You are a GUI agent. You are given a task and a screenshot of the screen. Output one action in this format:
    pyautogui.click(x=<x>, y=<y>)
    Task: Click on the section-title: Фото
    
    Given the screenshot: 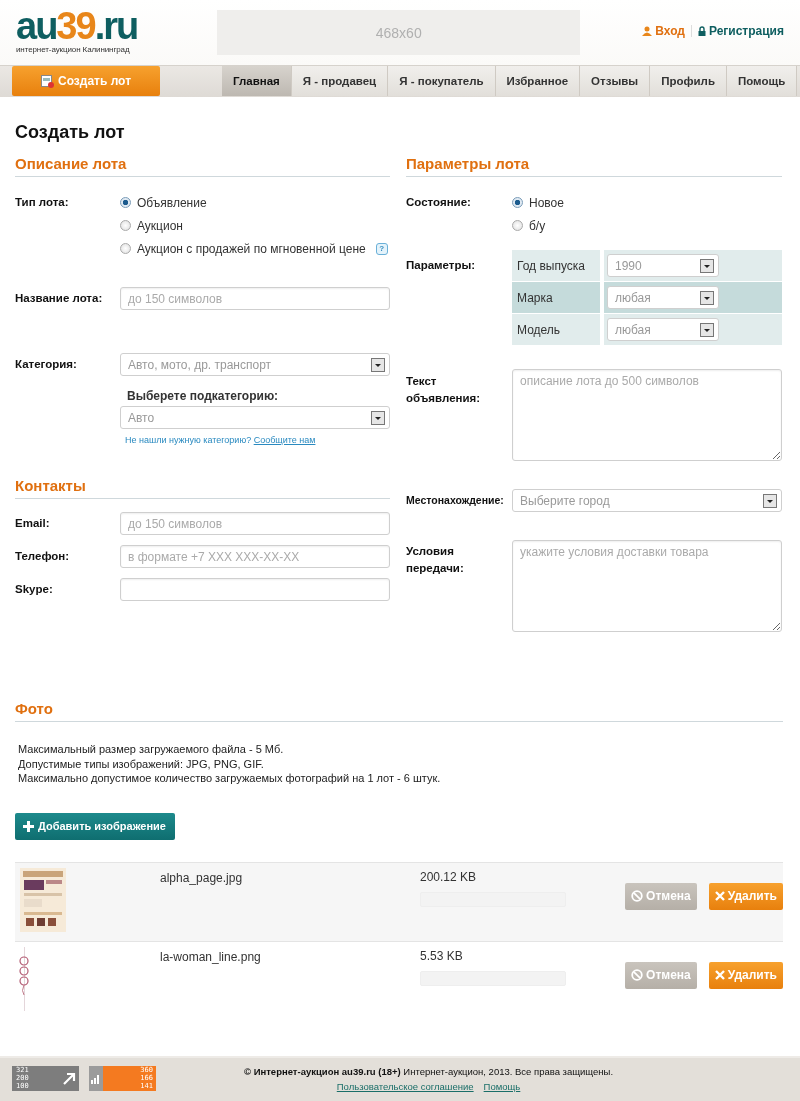 What is the action you would take?
    pyautogui.click(x=399, y=711)
    